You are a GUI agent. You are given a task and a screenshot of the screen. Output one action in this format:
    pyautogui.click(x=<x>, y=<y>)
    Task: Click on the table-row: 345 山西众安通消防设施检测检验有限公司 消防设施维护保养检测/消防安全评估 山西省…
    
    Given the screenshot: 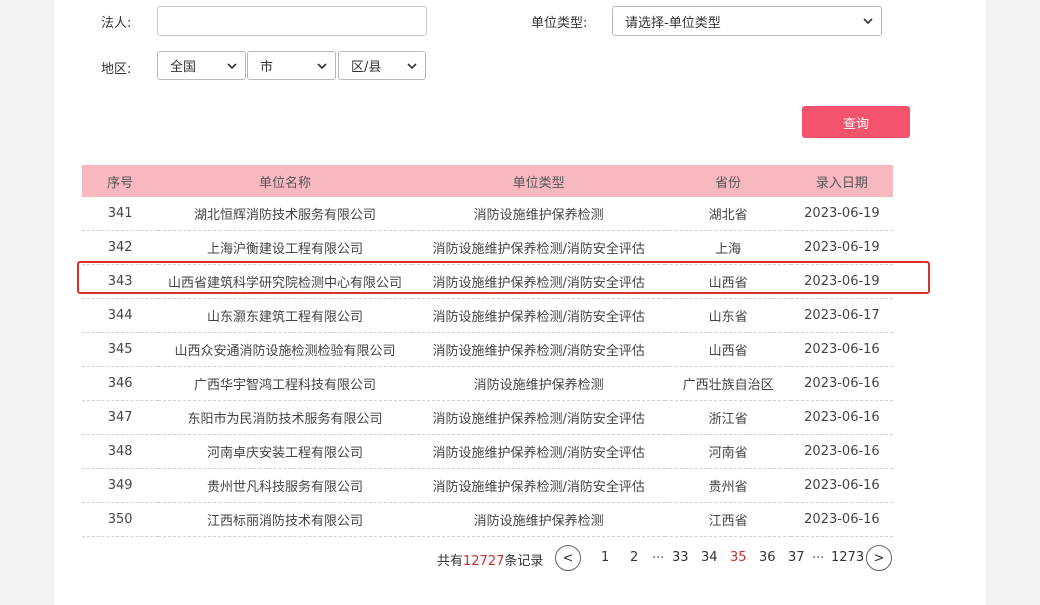 What is the action you would take?
    pyautogui.click(x=487, y=349)
    